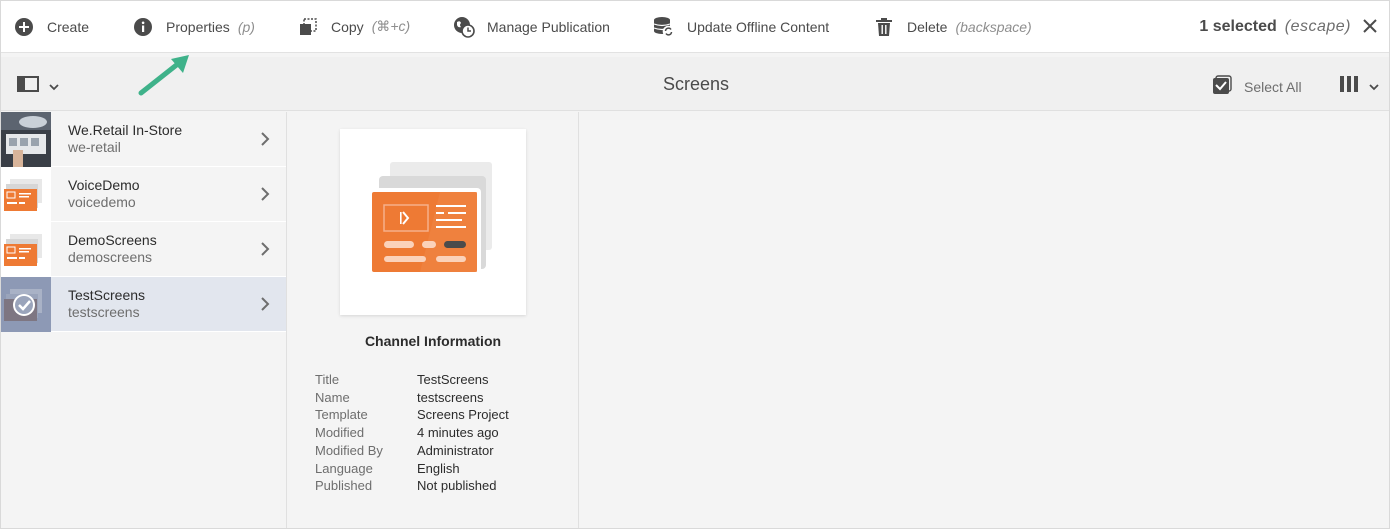  I want to click on checkbox-icon, so click(1222, 86).